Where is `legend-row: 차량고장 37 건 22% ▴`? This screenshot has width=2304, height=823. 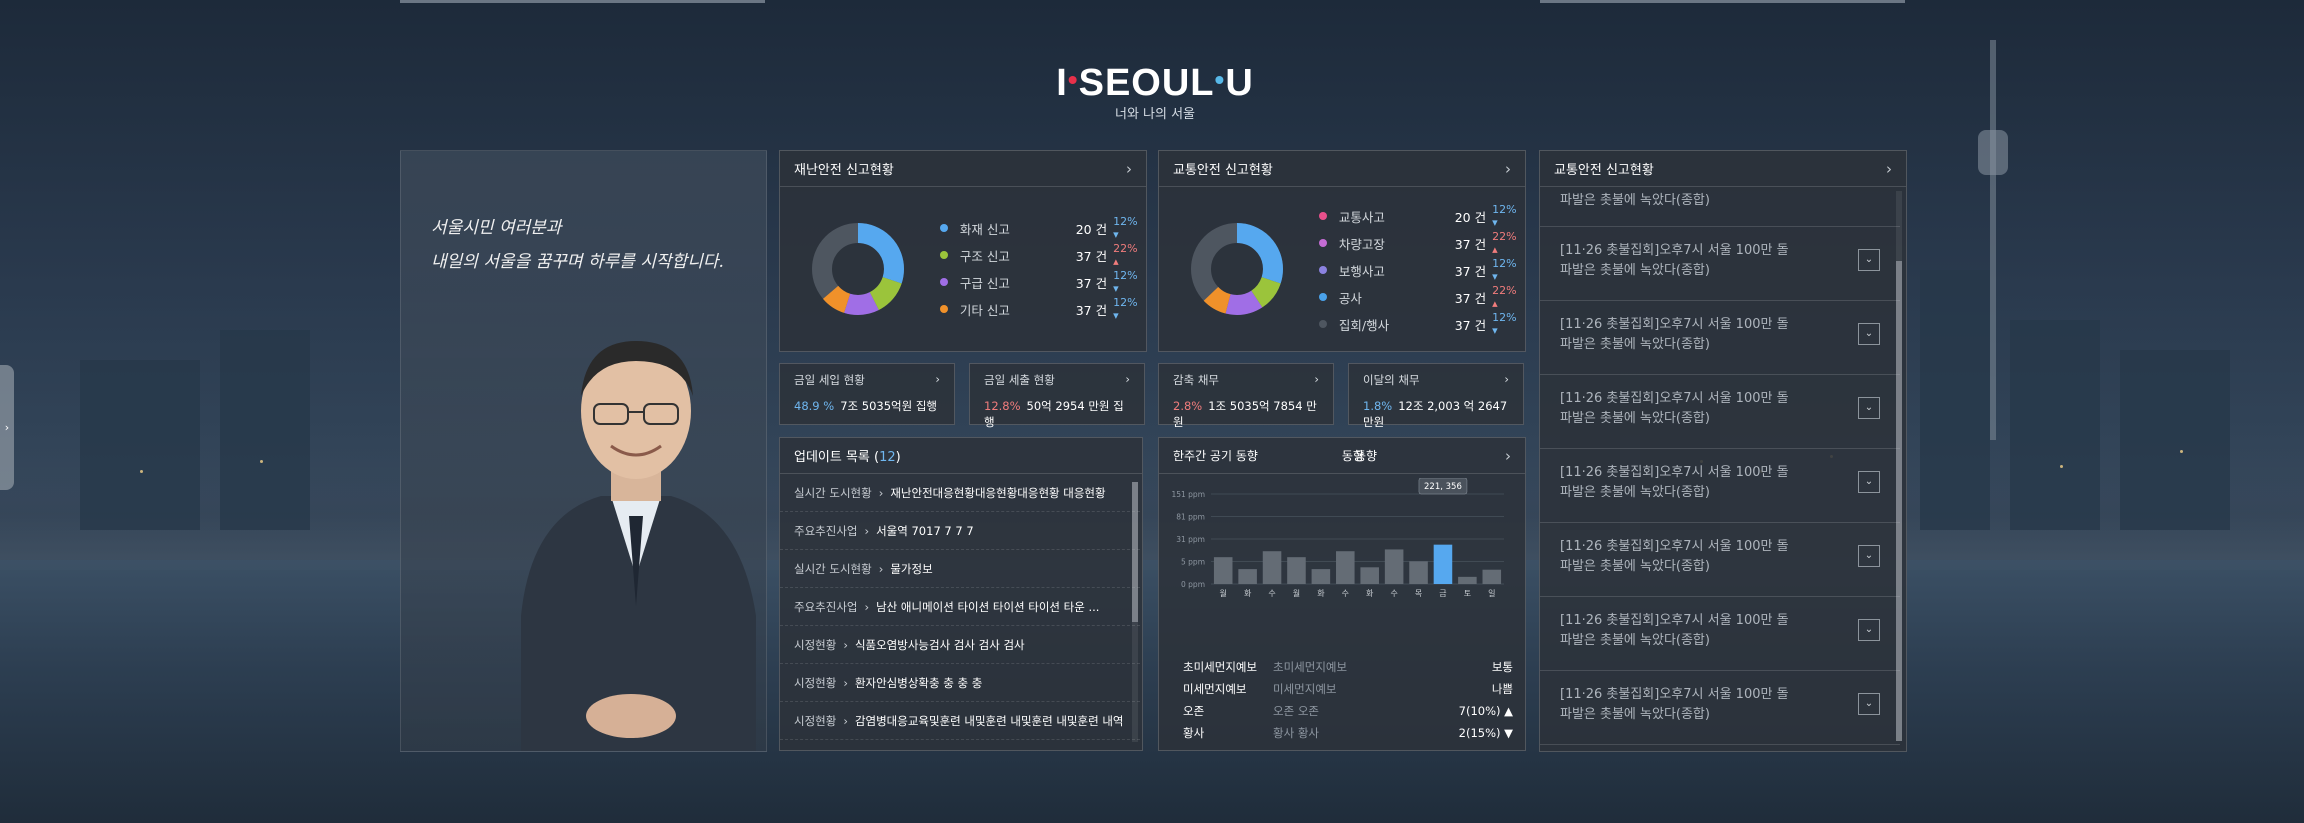 legend-row: 차량고장 37 건 22% ▴ is located at coordinates (1422, 243).